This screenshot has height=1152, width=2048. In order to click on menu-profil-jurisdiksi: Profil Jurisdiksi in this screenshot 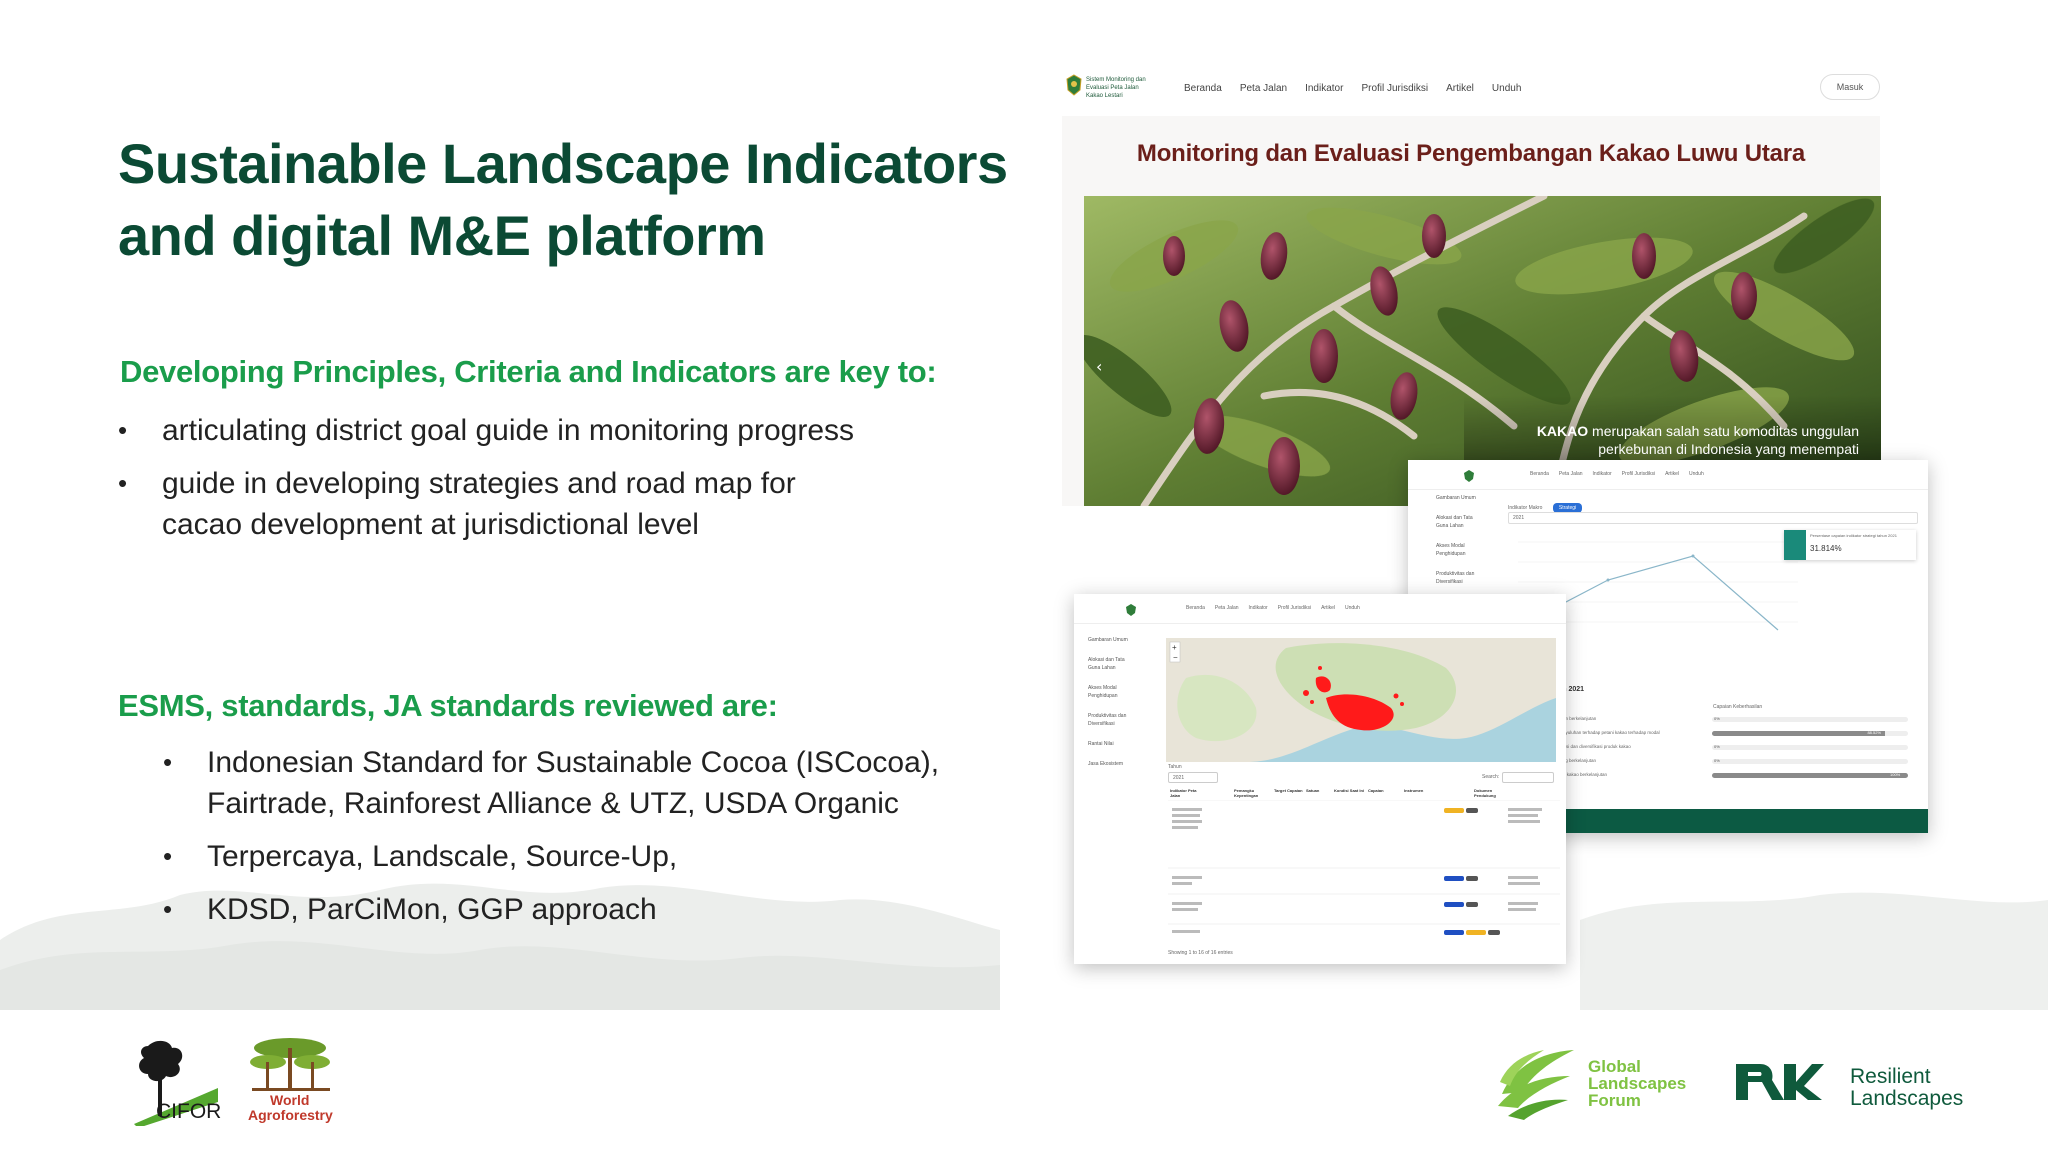, I will do `click(1394, 88)`.